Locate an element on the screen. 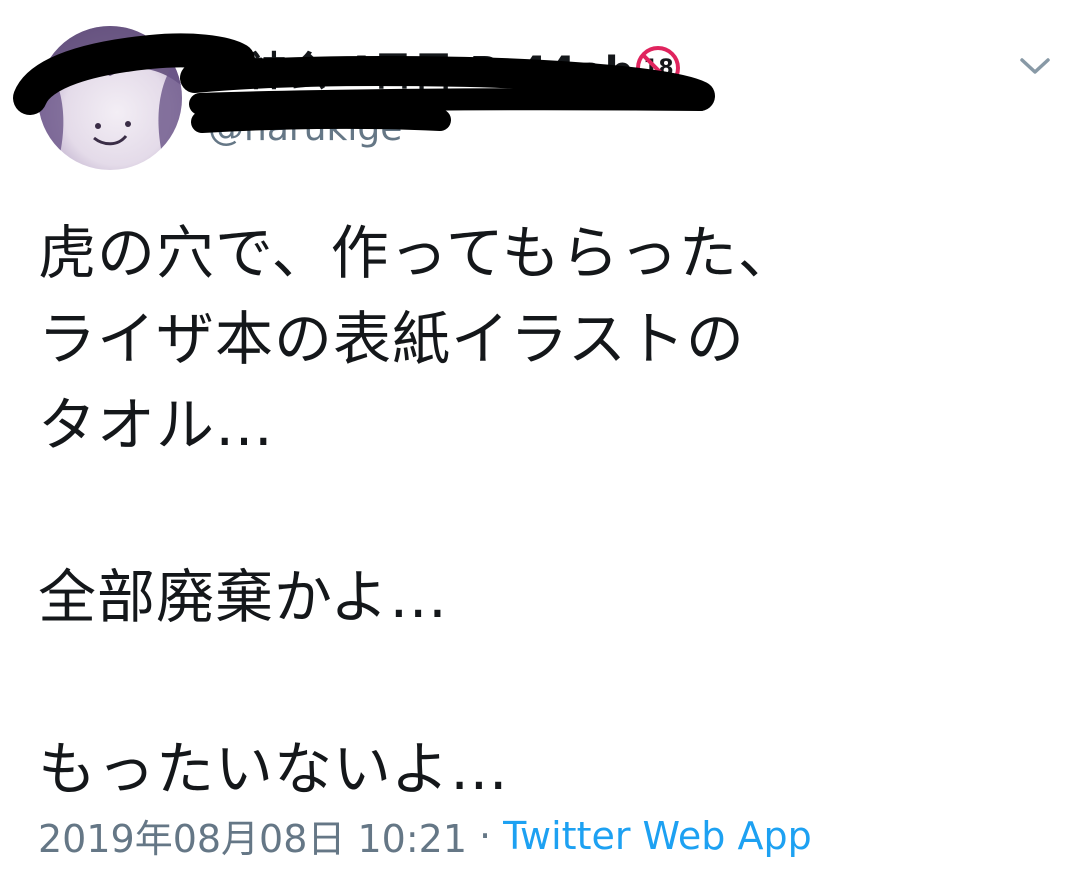 The height and width of the screenshot is (884, 1080). display-name: 雷神会 4日目 R-44ab is located at coordinates (420, 68).